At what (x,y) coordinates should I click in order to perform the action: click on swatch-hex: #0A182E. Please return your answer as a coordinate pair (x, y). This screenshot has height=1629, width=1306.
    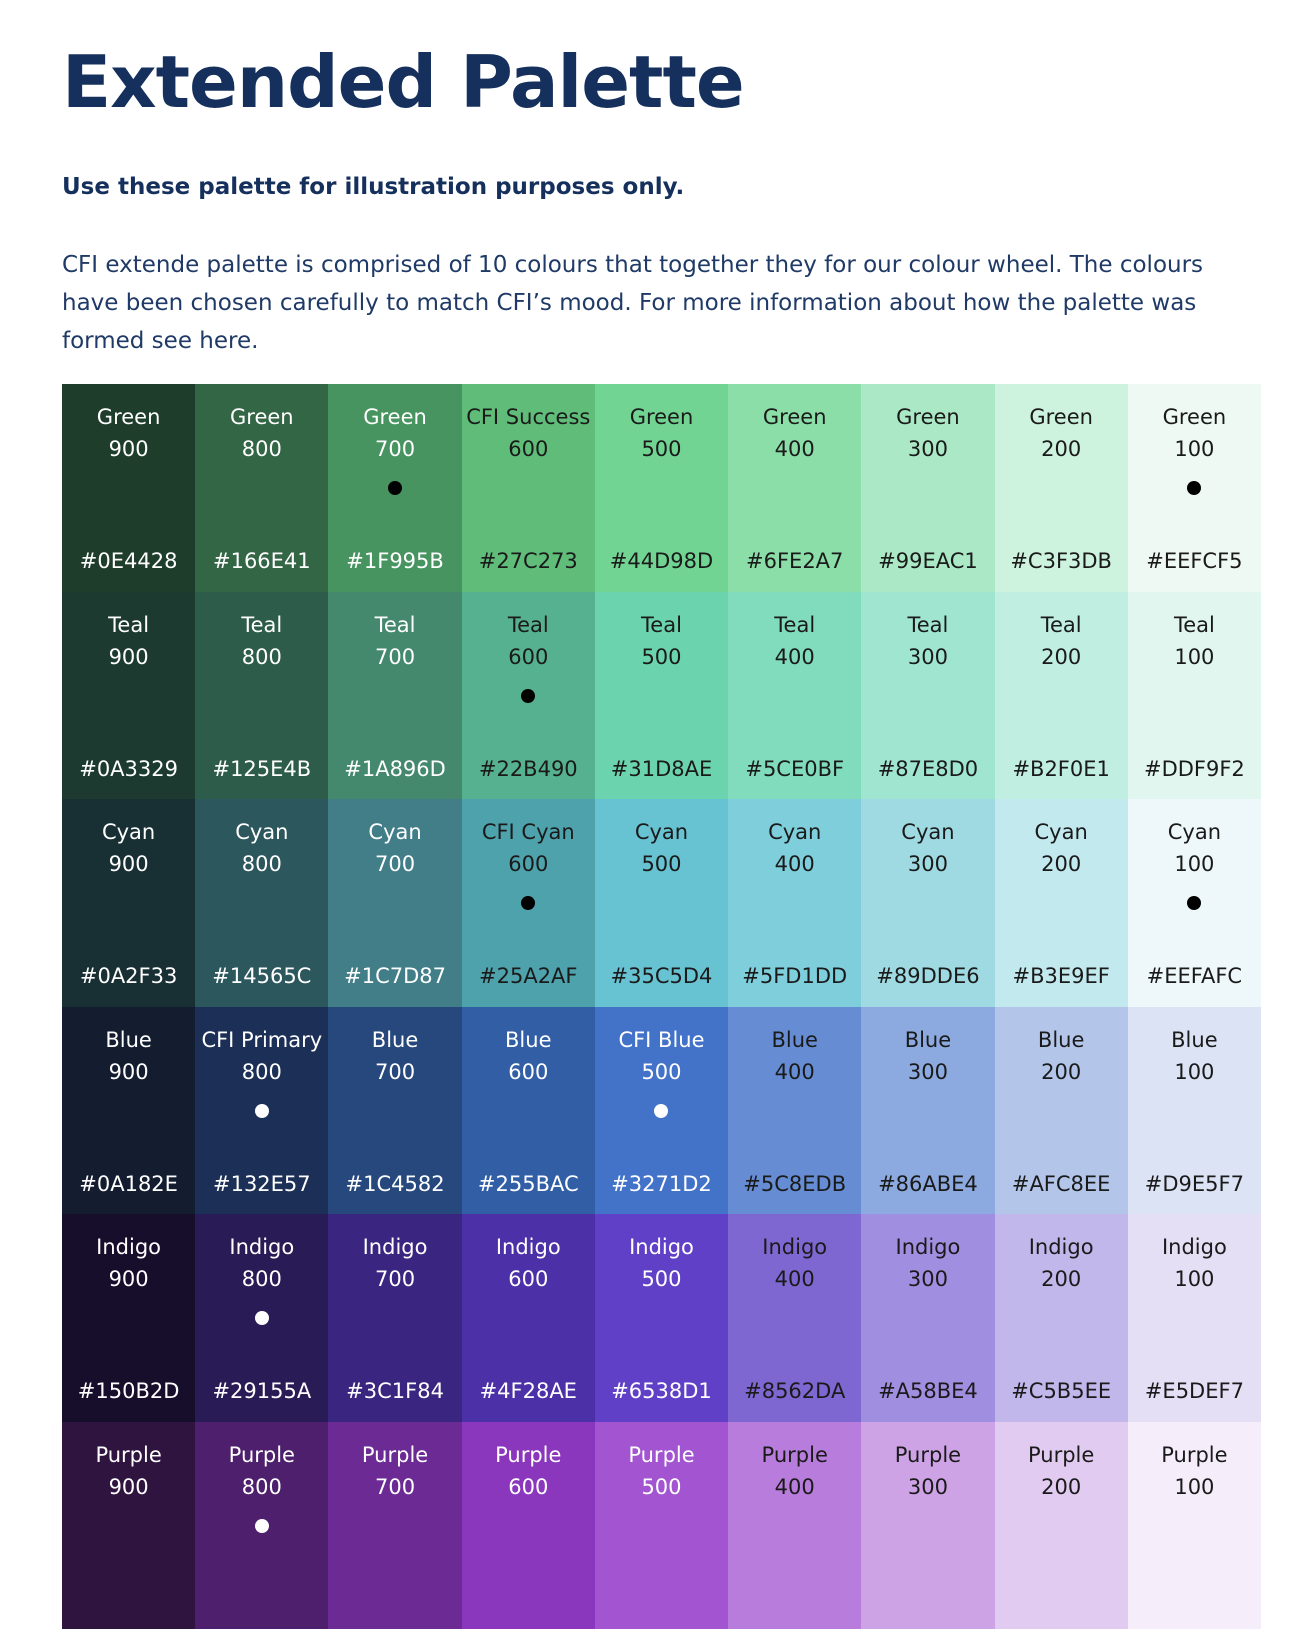
    Looking at the image, I should click on (128, 1184).